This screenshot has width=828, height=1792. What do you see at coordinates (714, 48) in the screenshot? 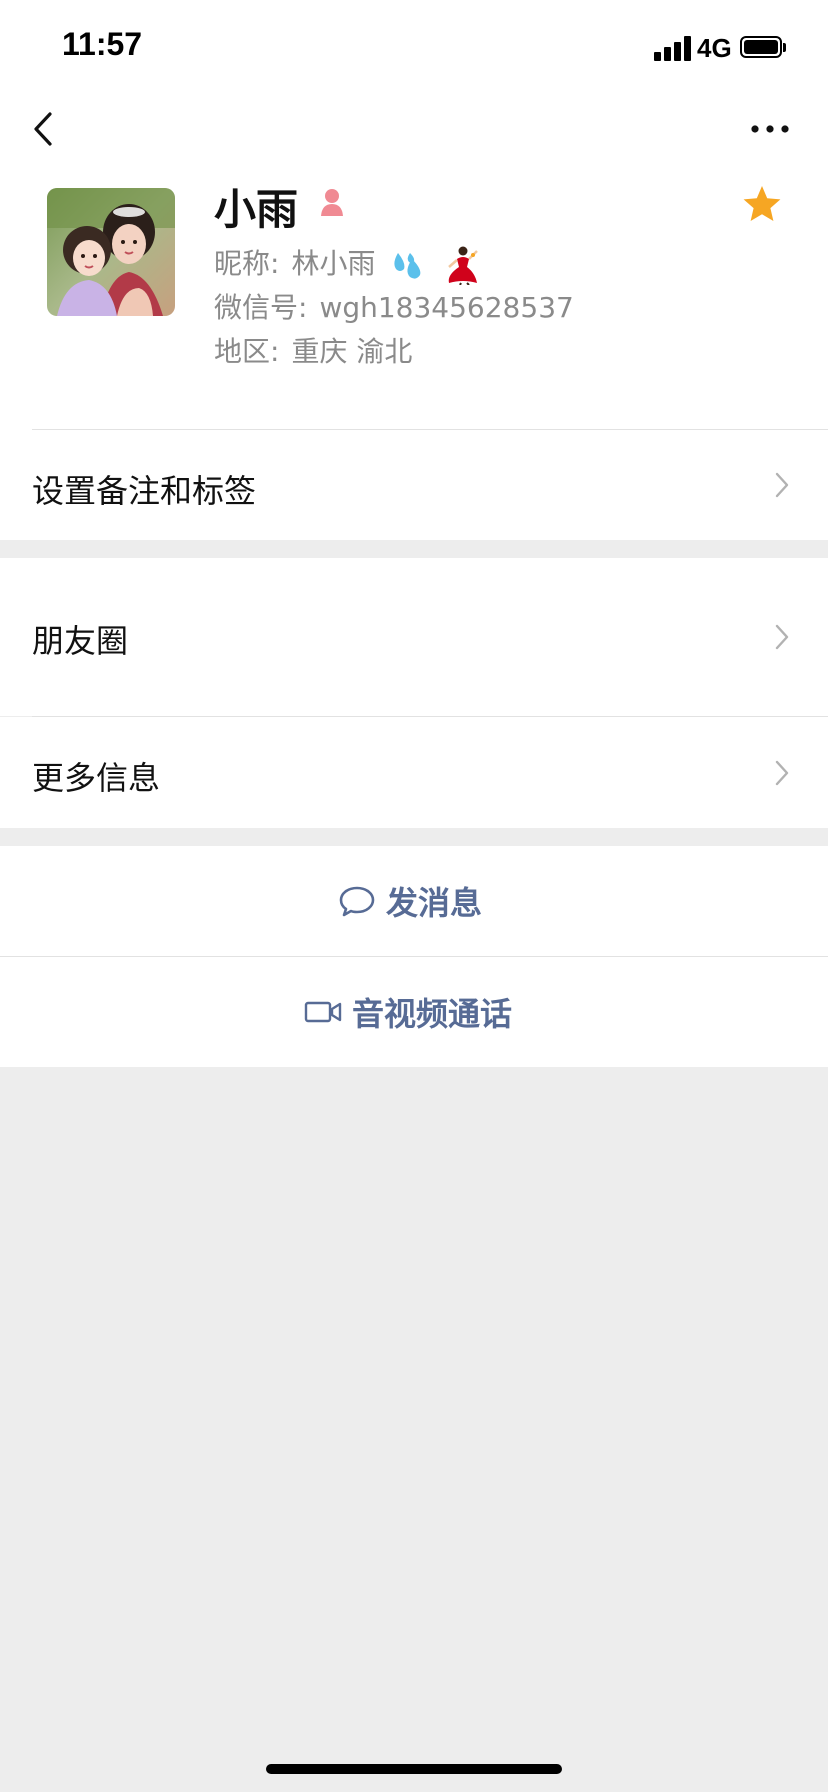
I see `network-type: 4G` at bounding box center [714, 48].